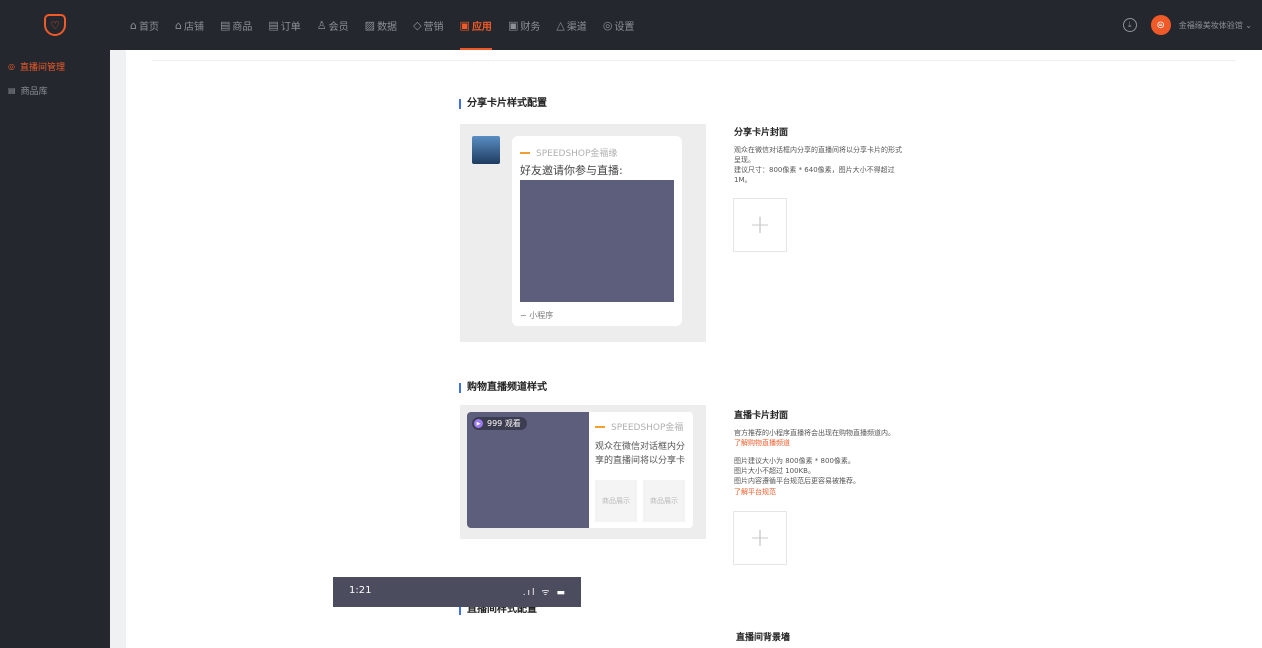  What do you see at coordinates (433, 27) in the screenshot?
I see `nav-label: 营销` at bounding box center [433, 27].